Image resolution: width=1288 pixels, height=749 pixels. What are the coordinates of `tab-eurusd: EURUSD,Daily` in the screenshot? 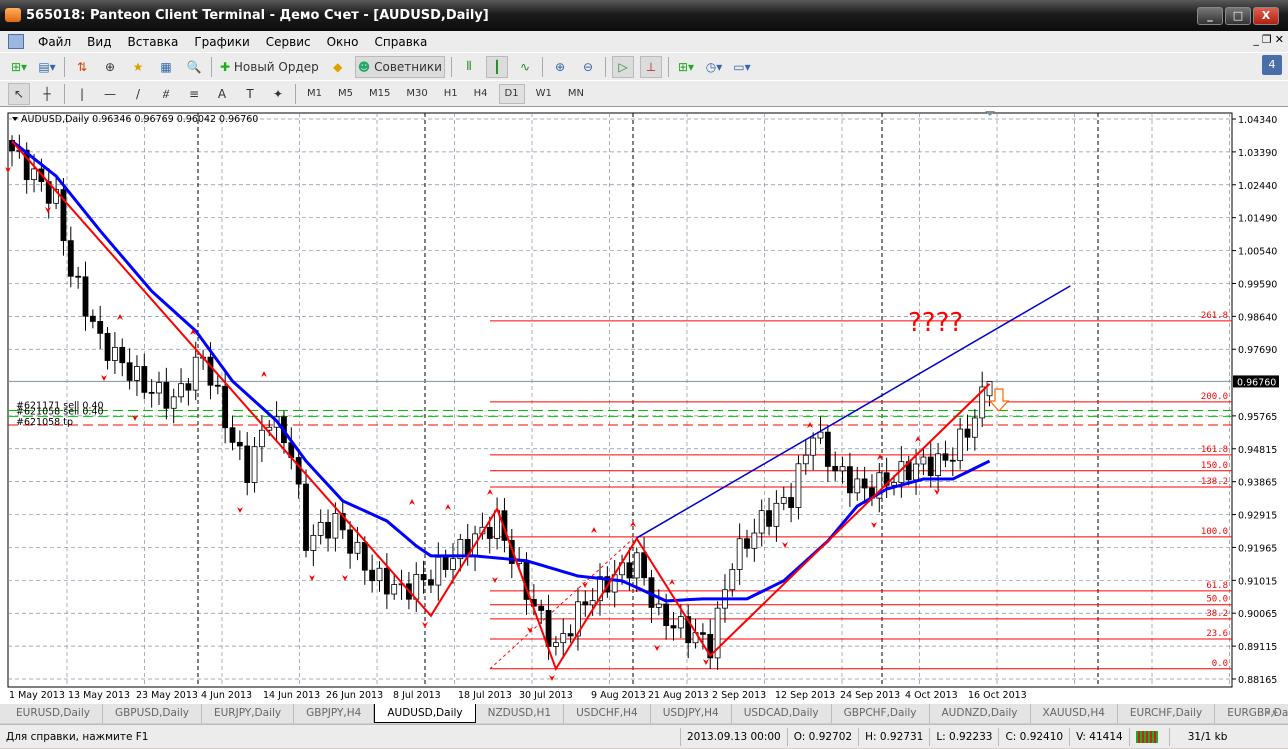 It's located at (53, 713).